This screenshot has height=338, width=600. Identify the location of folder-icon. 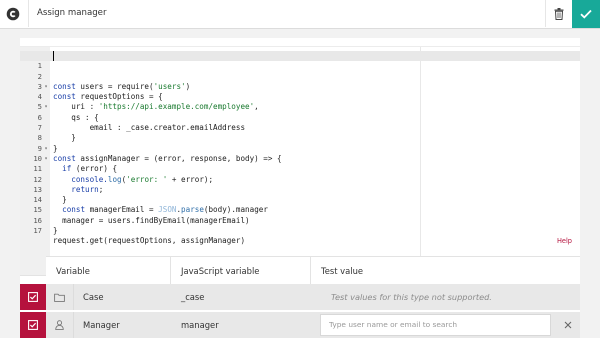
(60, 297).